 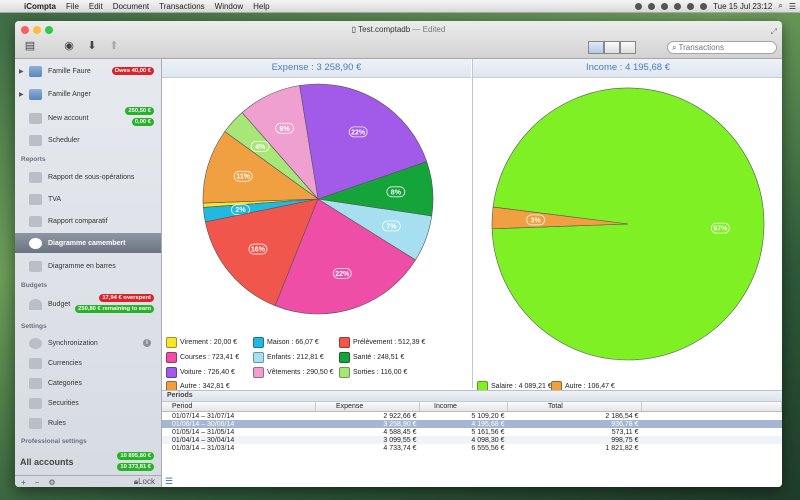 I want to click on legend-label: Vêtements : 290,50 €, so click(x=300, y=372).